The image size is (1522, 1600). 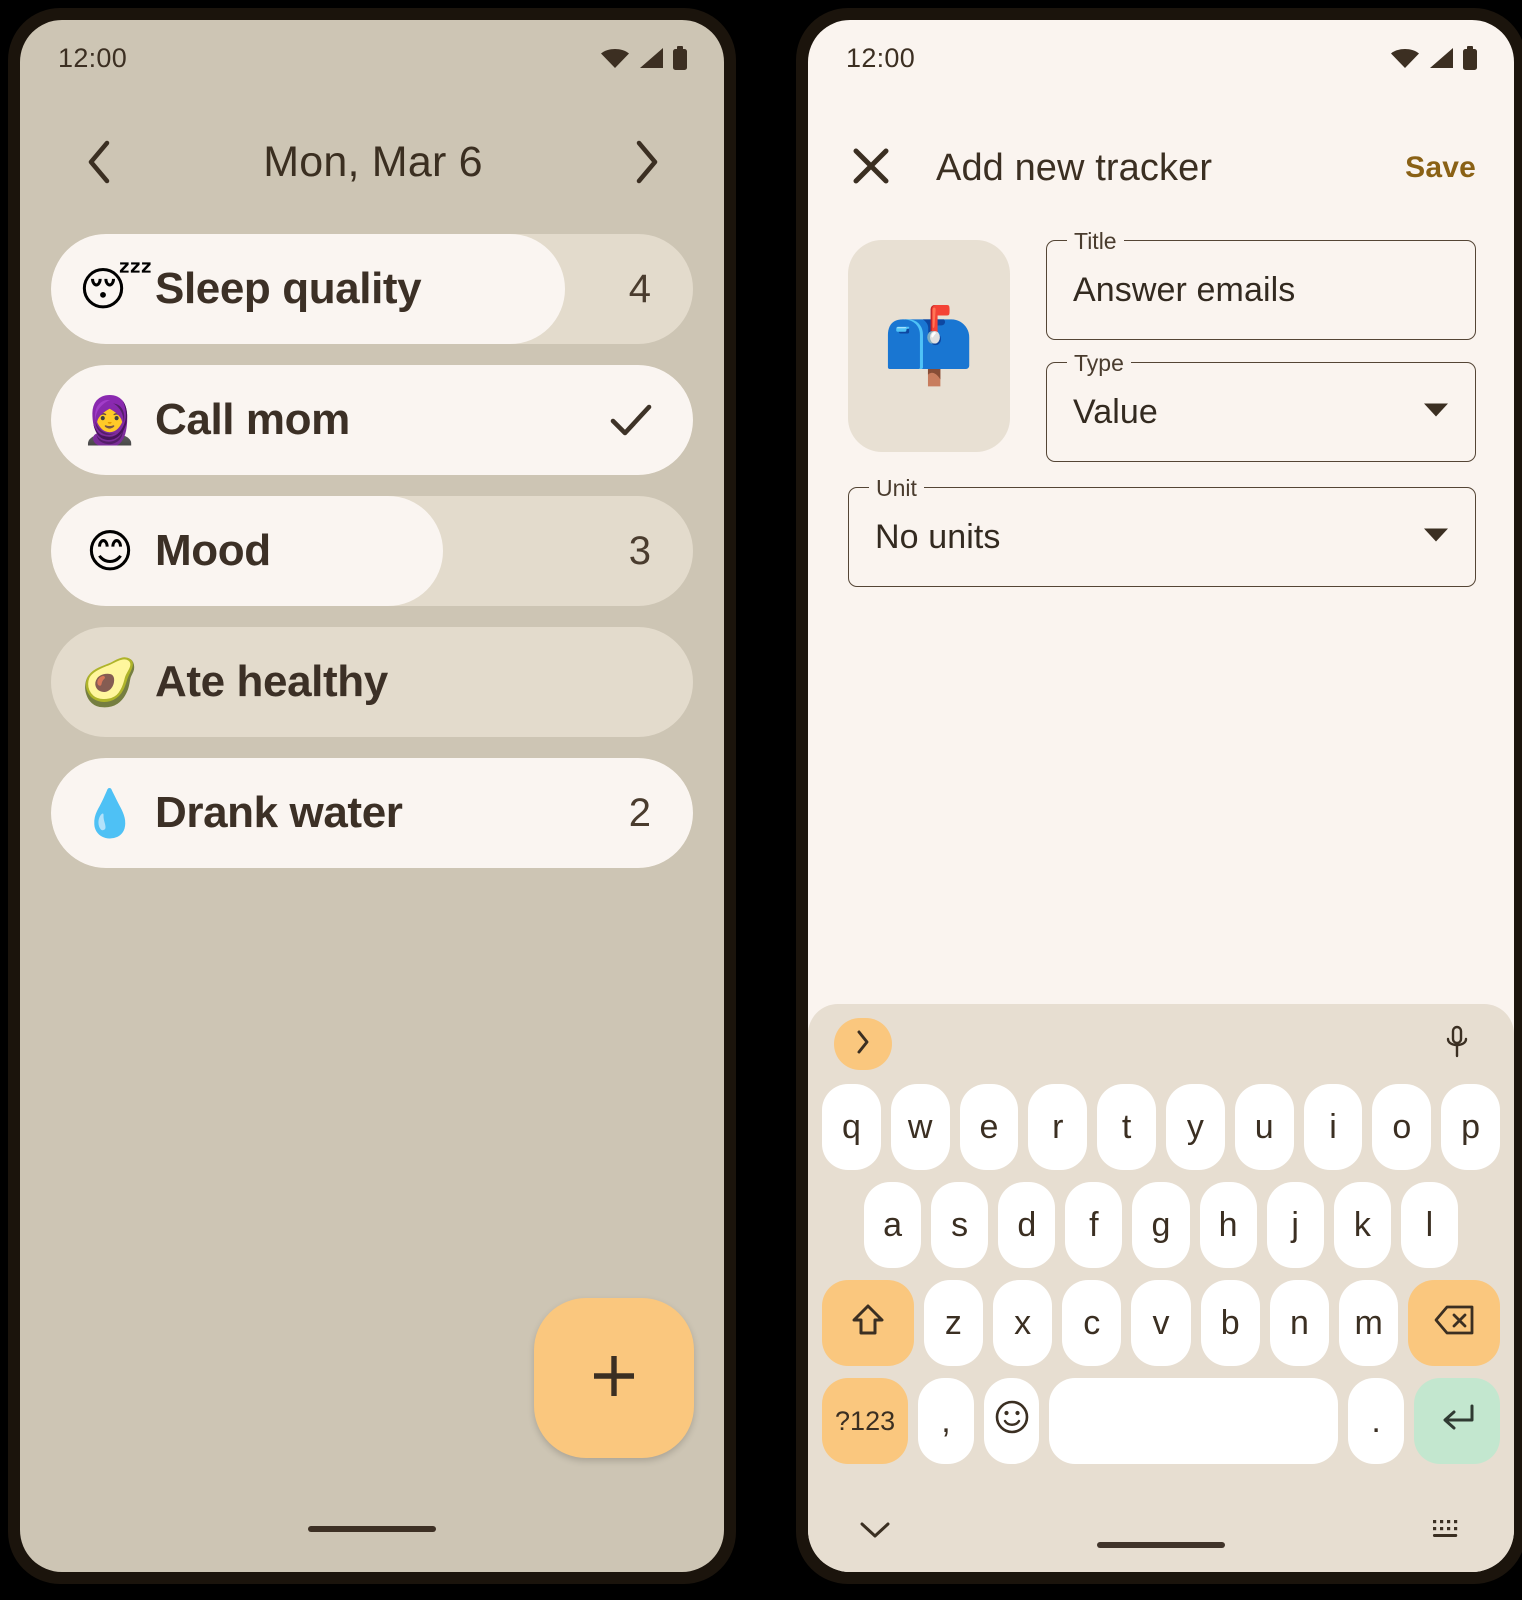 What do you see at coordinates (1162, 531) in the screenshot?
I see `unit-select: Unit No units` at bounding box center [1162, 531].